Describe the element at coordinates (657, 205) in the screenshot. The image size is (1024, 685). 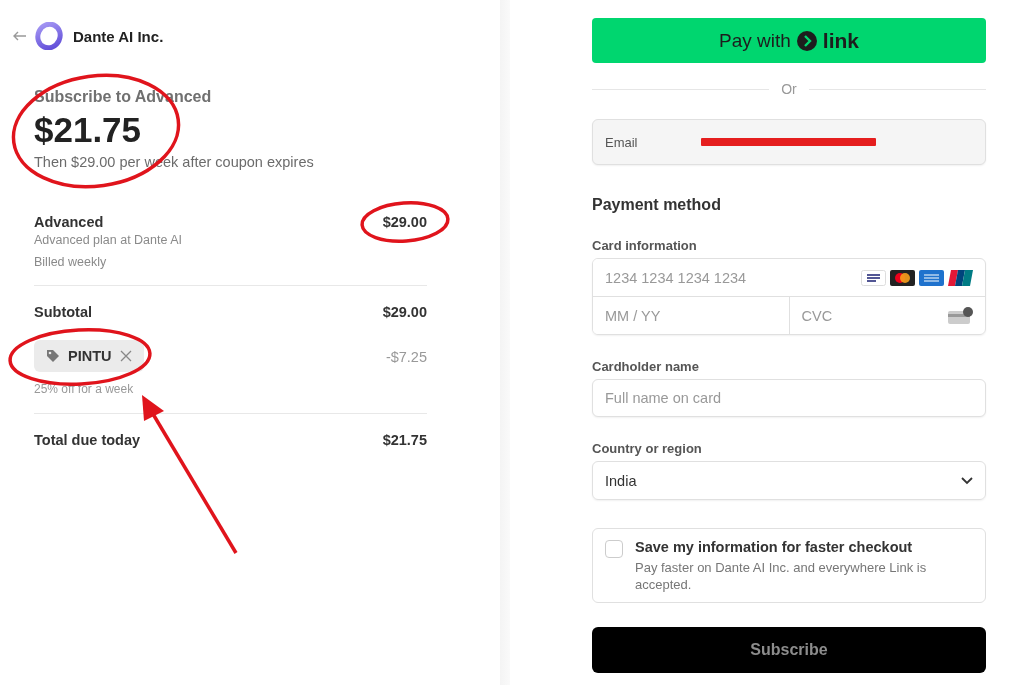
I see `section-heading: Payment method` at that location.